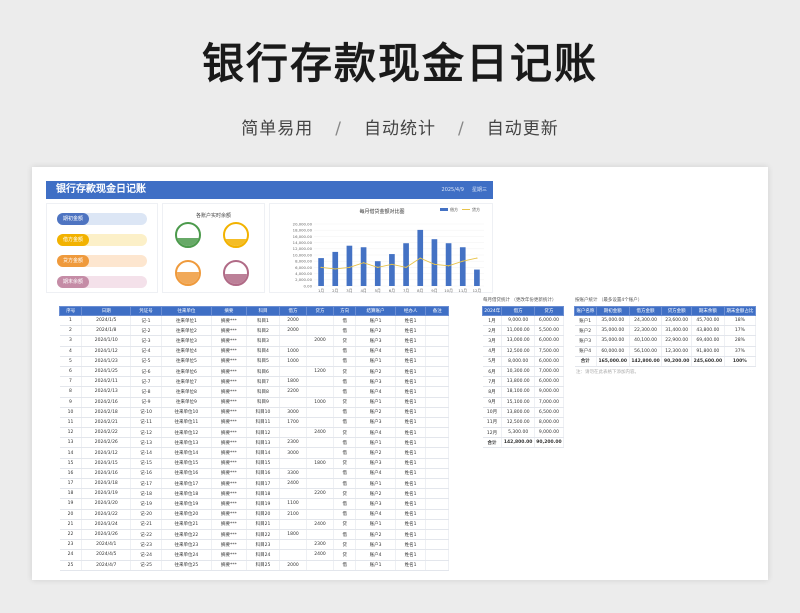 The height and width of the screenshot is (613, 800). I want to click on table-cell: 往来单位5, so click(186, 361).